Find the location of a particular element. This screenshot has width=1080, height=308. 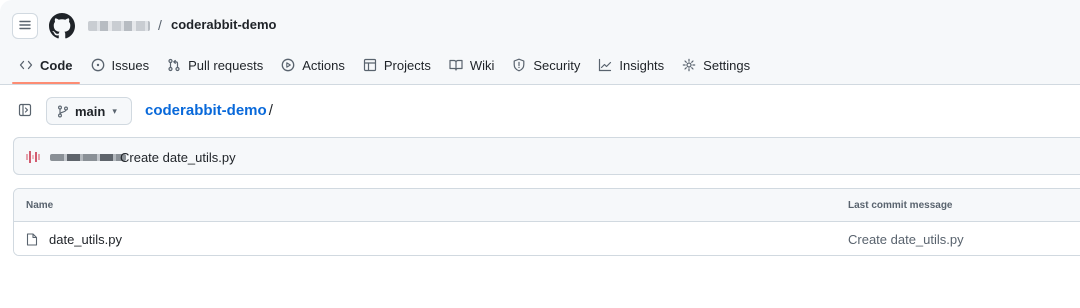

file-icon is located at coordinates (32, 239).